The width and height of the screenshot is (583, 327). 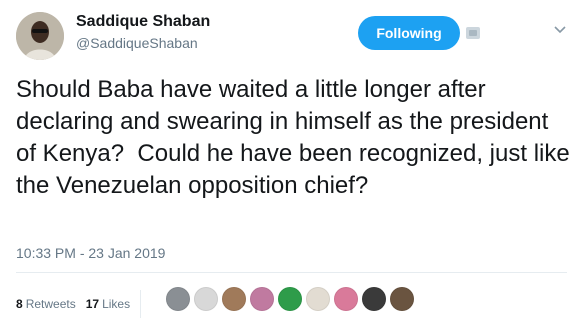 What do you see at coordinates (473, 33) in the screenshot?
I see `notification-icon` at bounding box center [473, 33].